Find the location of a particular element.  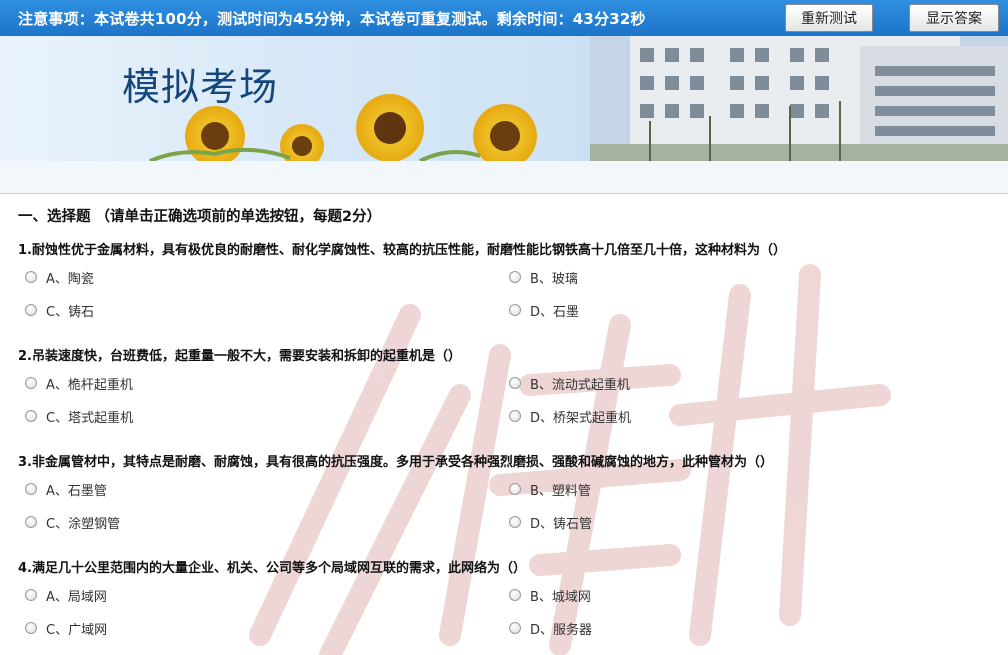

option-label: B、城域网 is located at coordinates (560, 597).